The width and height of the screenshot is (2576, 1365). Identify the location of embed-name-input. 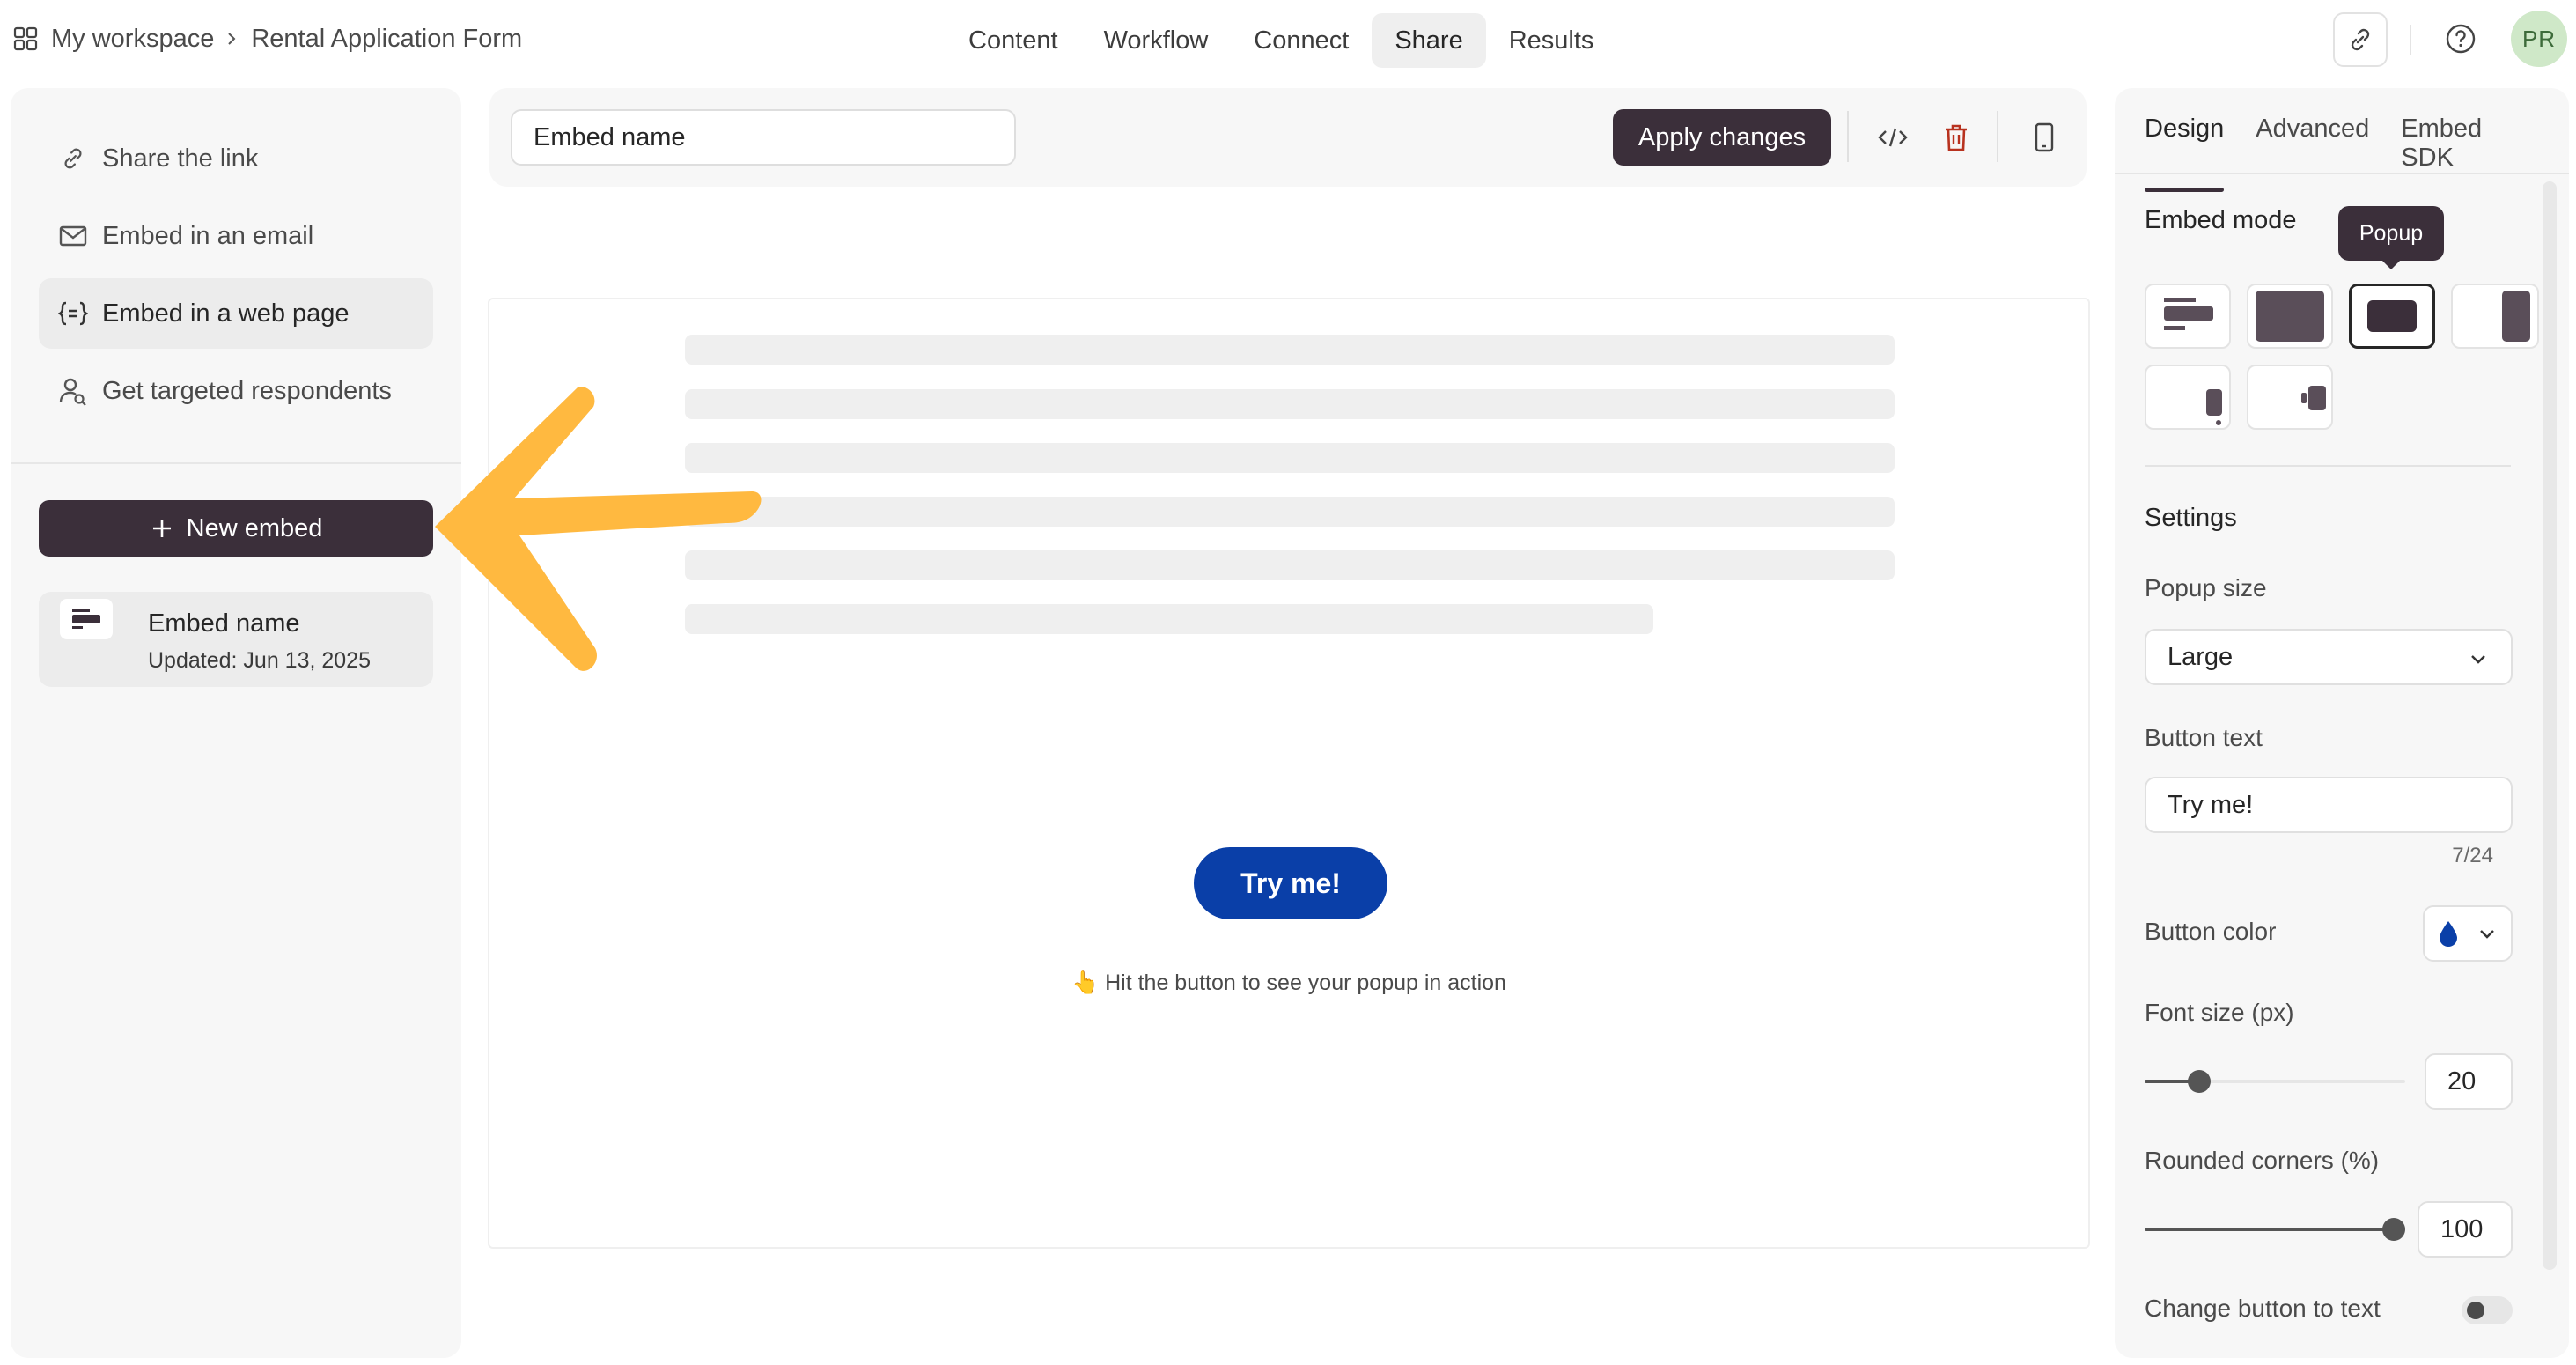
(763, 137).